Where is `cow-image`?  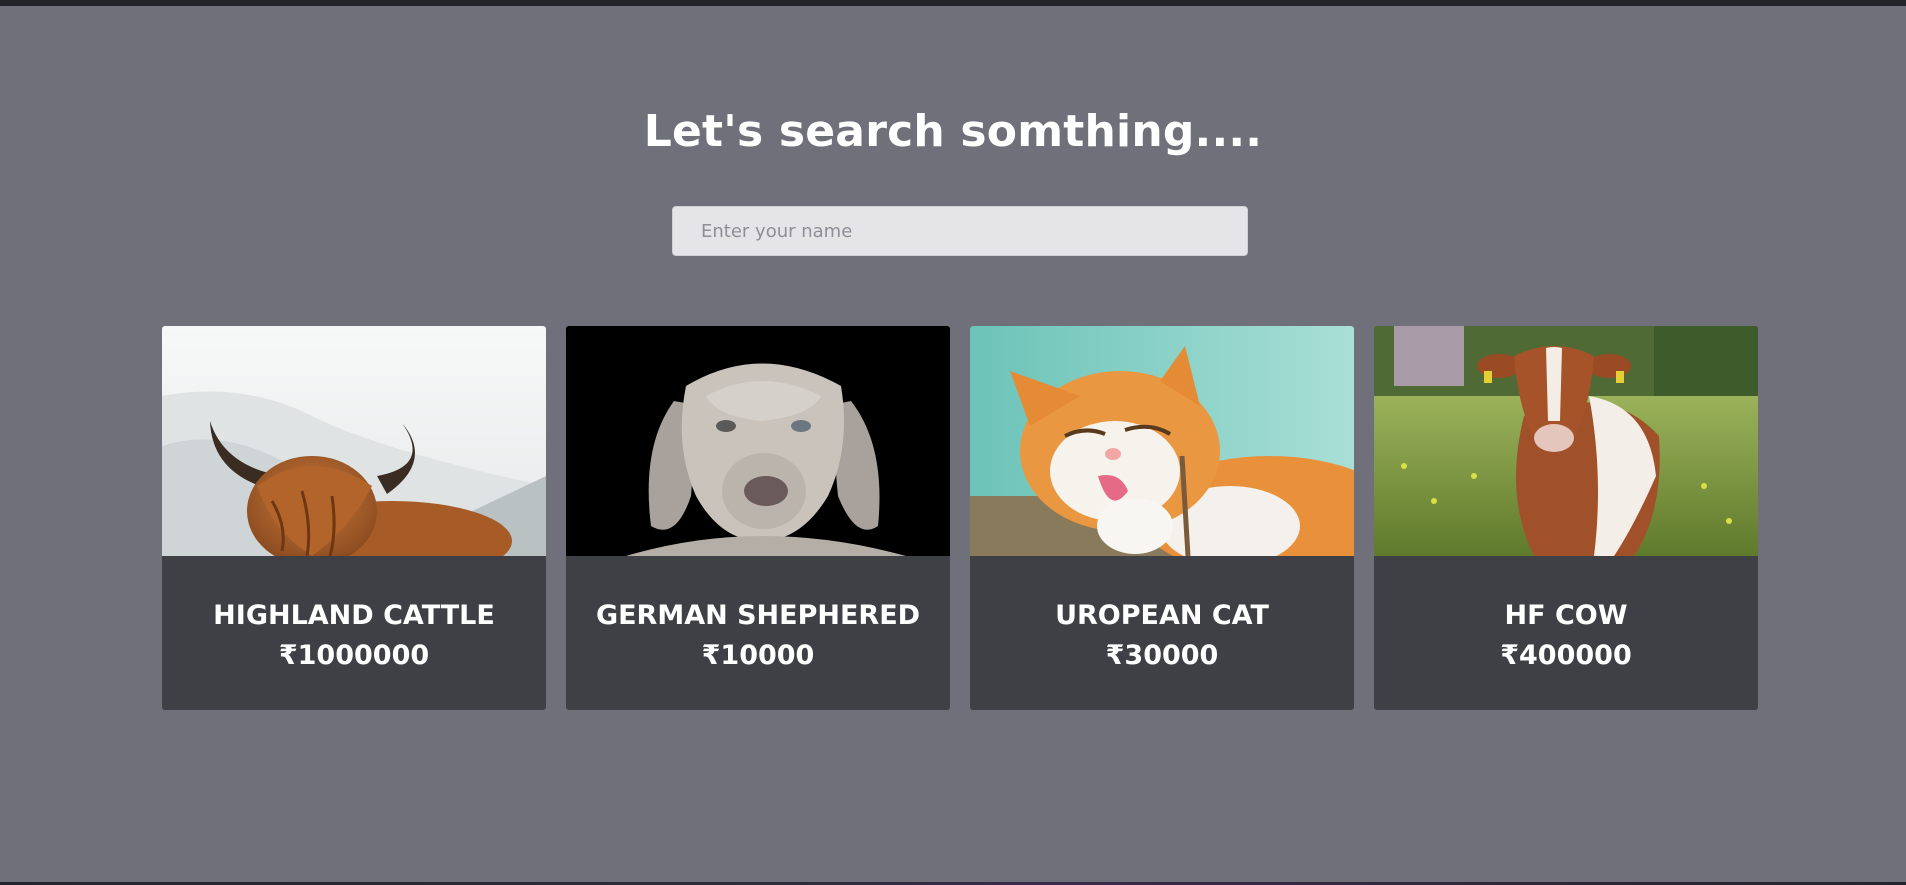 cow-image is located at coordinates (1566, 441).